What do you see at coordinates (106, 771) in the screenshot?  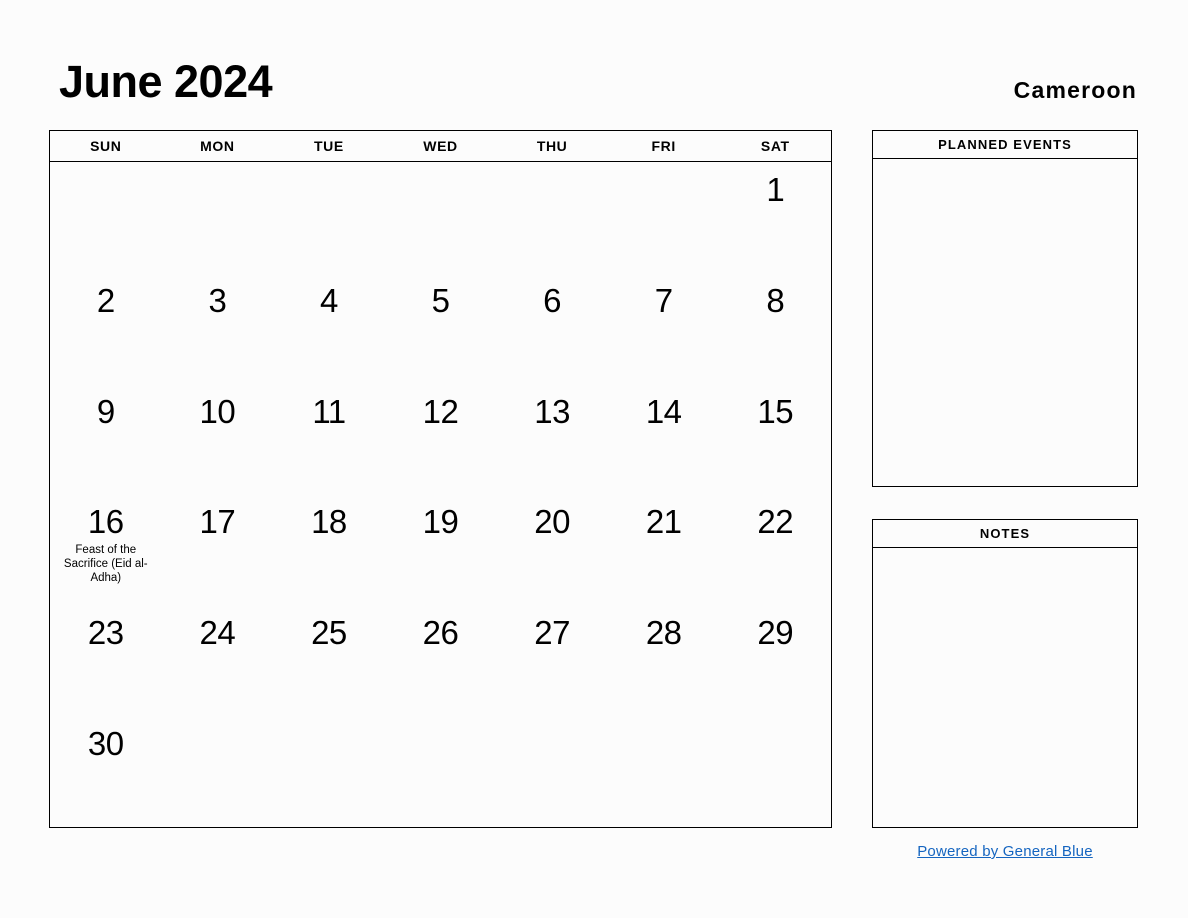 I see `day-cell-30: 30` at bounding box center [106, 771].